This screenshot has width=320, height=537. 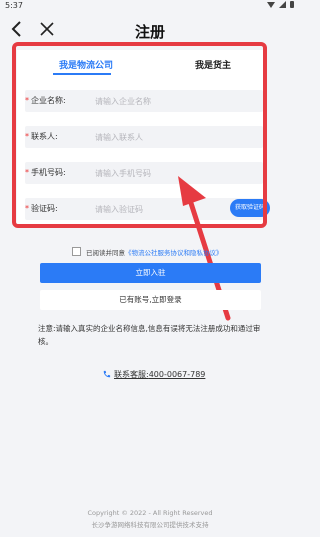 I want to click on customer-service-text: 联系客服:400-0067-789, so click(x=159, y=374).